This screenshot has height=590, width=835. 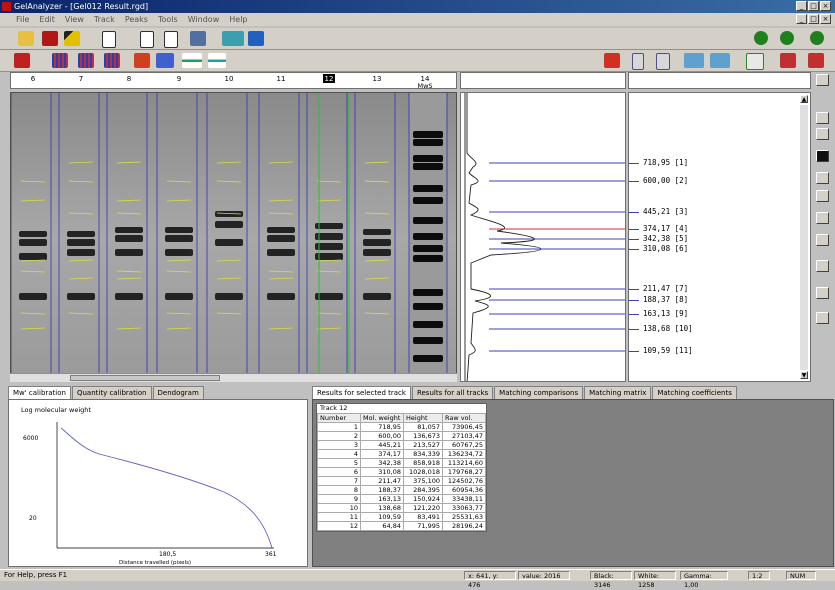 I want to click on minimize-button: _, so click(x=801, y=6).